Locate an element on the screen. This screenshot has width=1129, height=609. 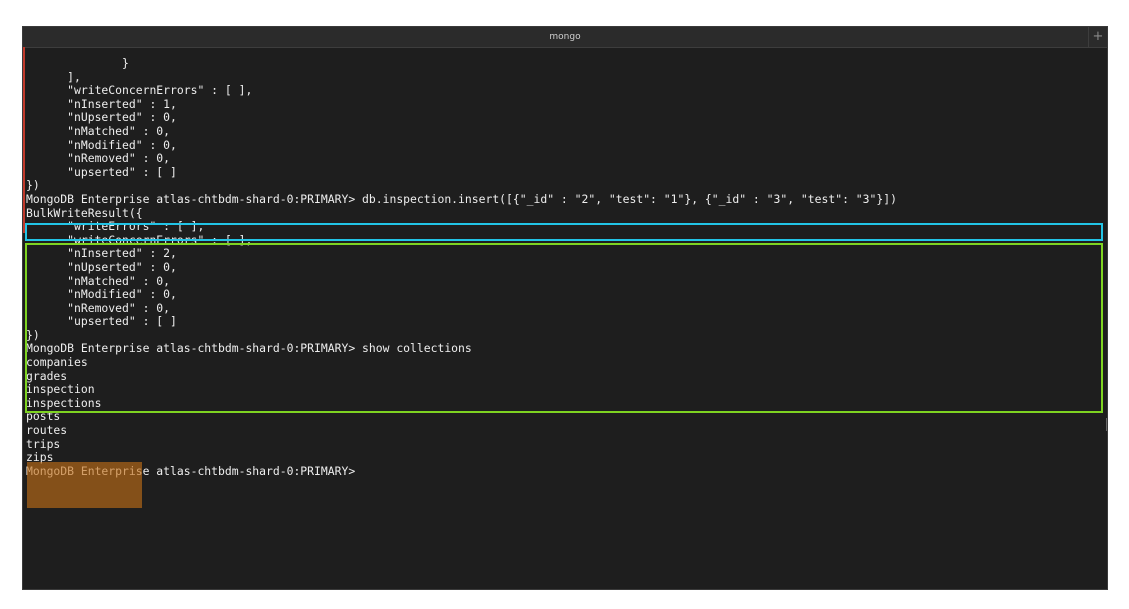
title-bar: mongo + is located at coordinates (565, 37).